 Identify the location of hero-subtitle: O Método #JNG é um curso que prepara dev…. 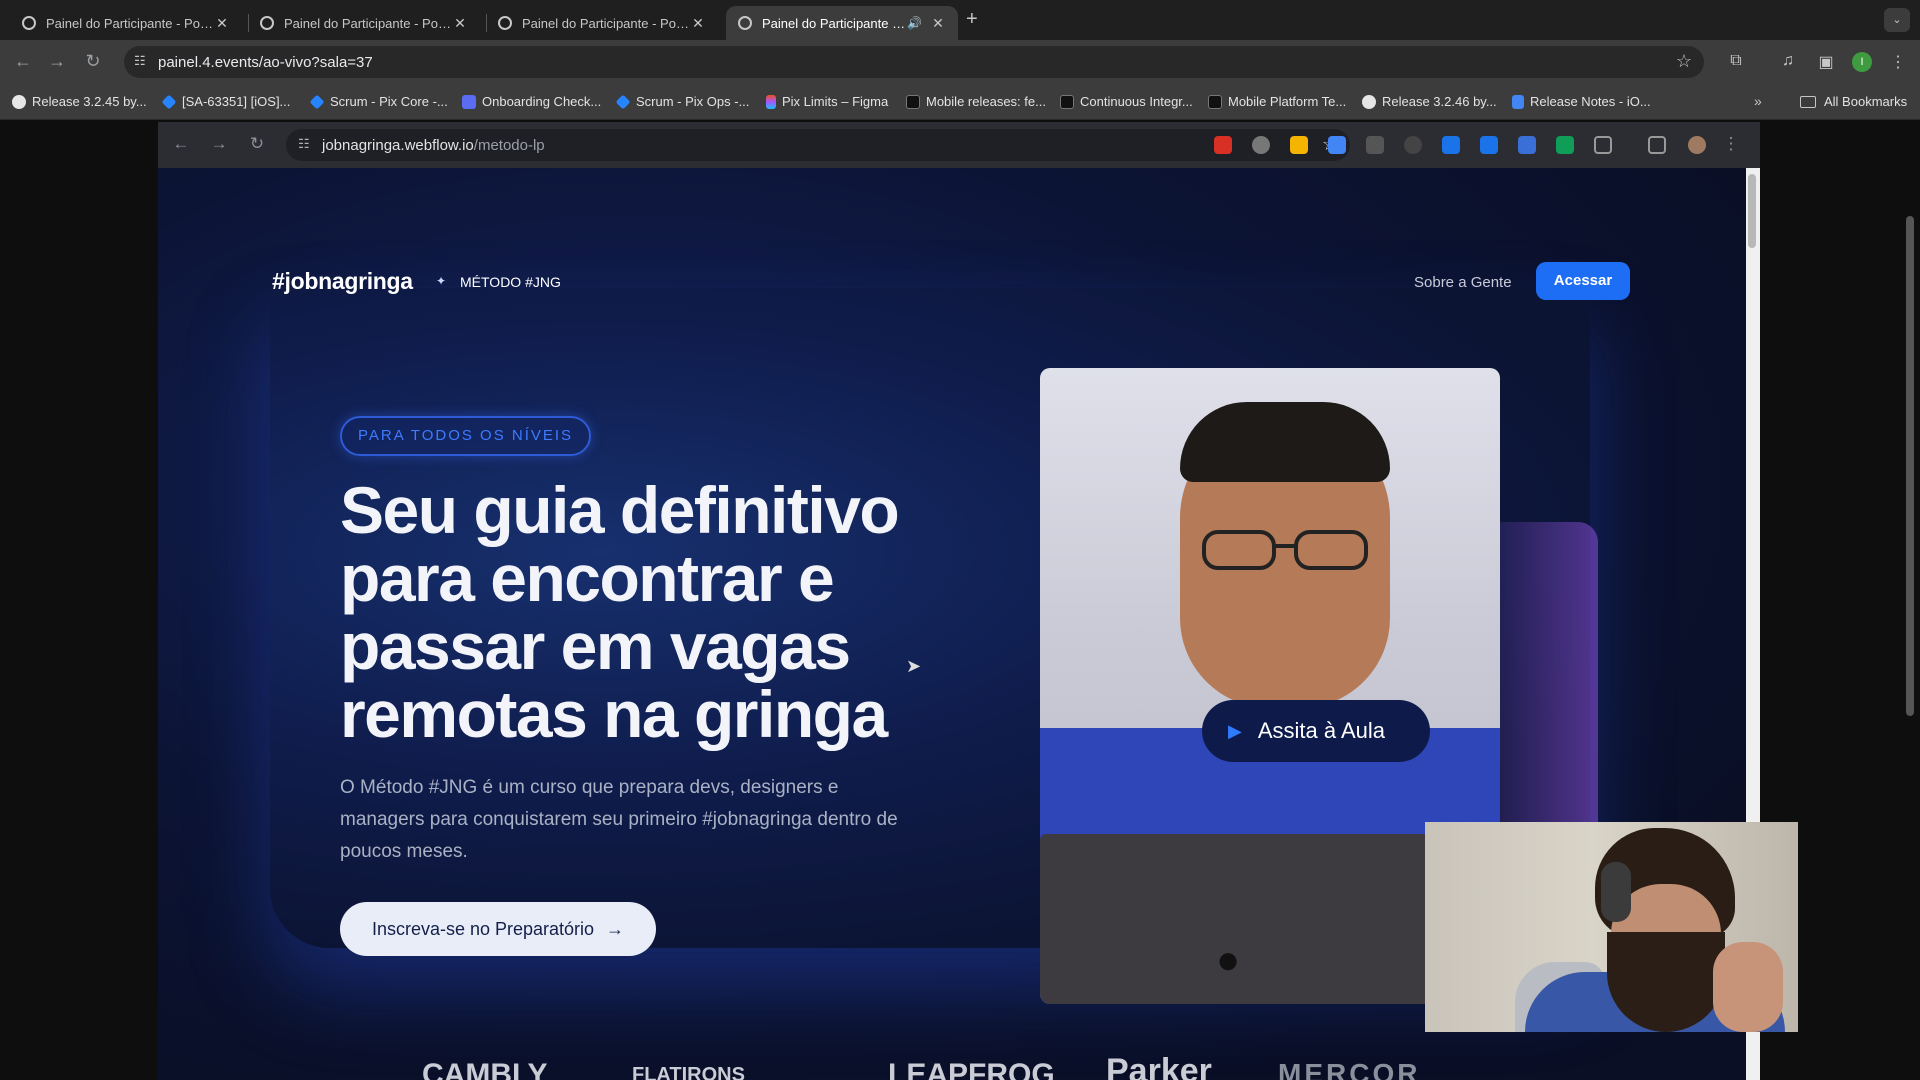
(619, 819).